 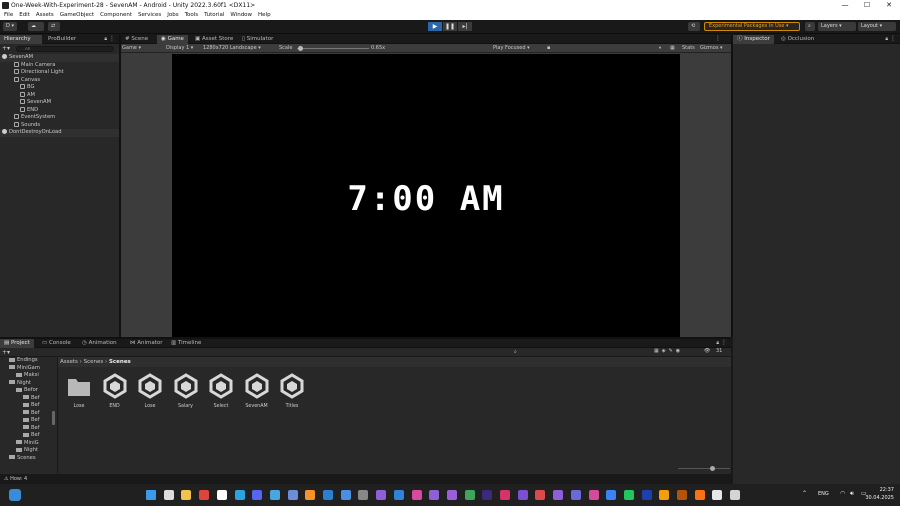 I want to click on experimental-packages-badge: Experimental Packages In Use ▾, so click(x=752, y=26).